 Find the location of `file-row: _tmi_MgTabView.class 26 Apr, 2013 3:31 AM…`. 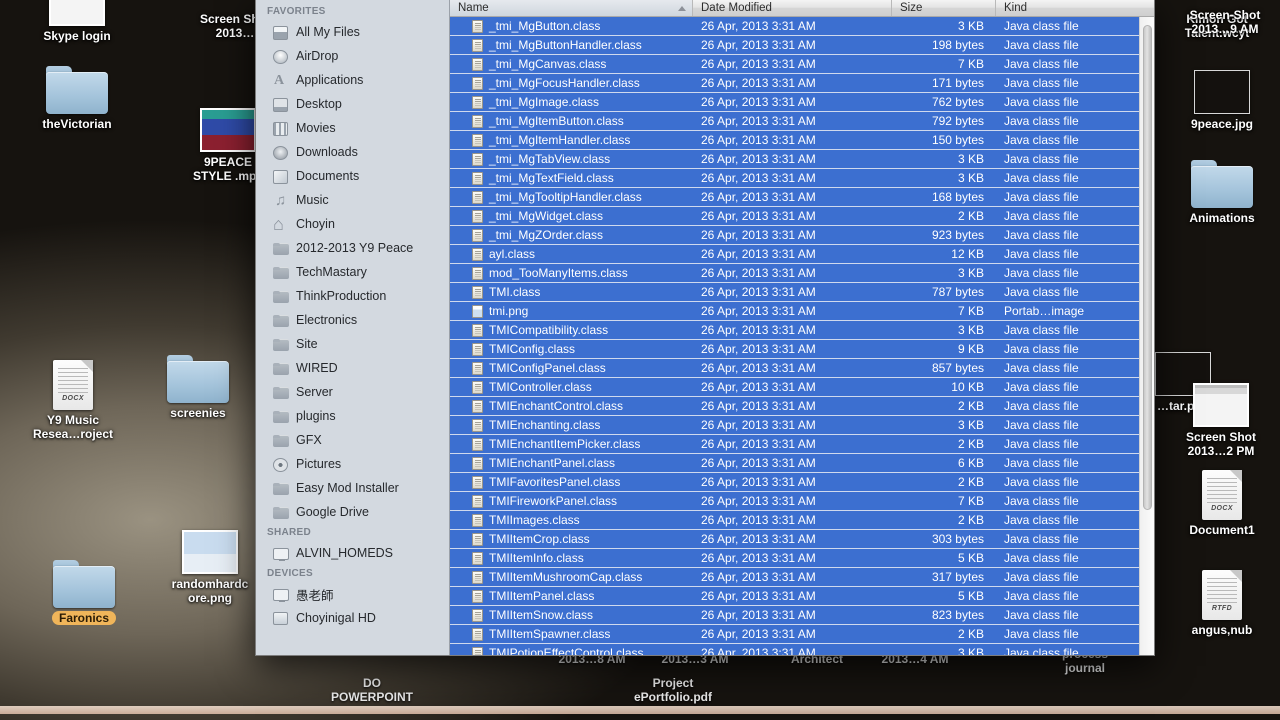

file-row: _tmi_MgTabView.class 26 Apr, 2013 3:31 AM… is located at coordinates (802, 159).